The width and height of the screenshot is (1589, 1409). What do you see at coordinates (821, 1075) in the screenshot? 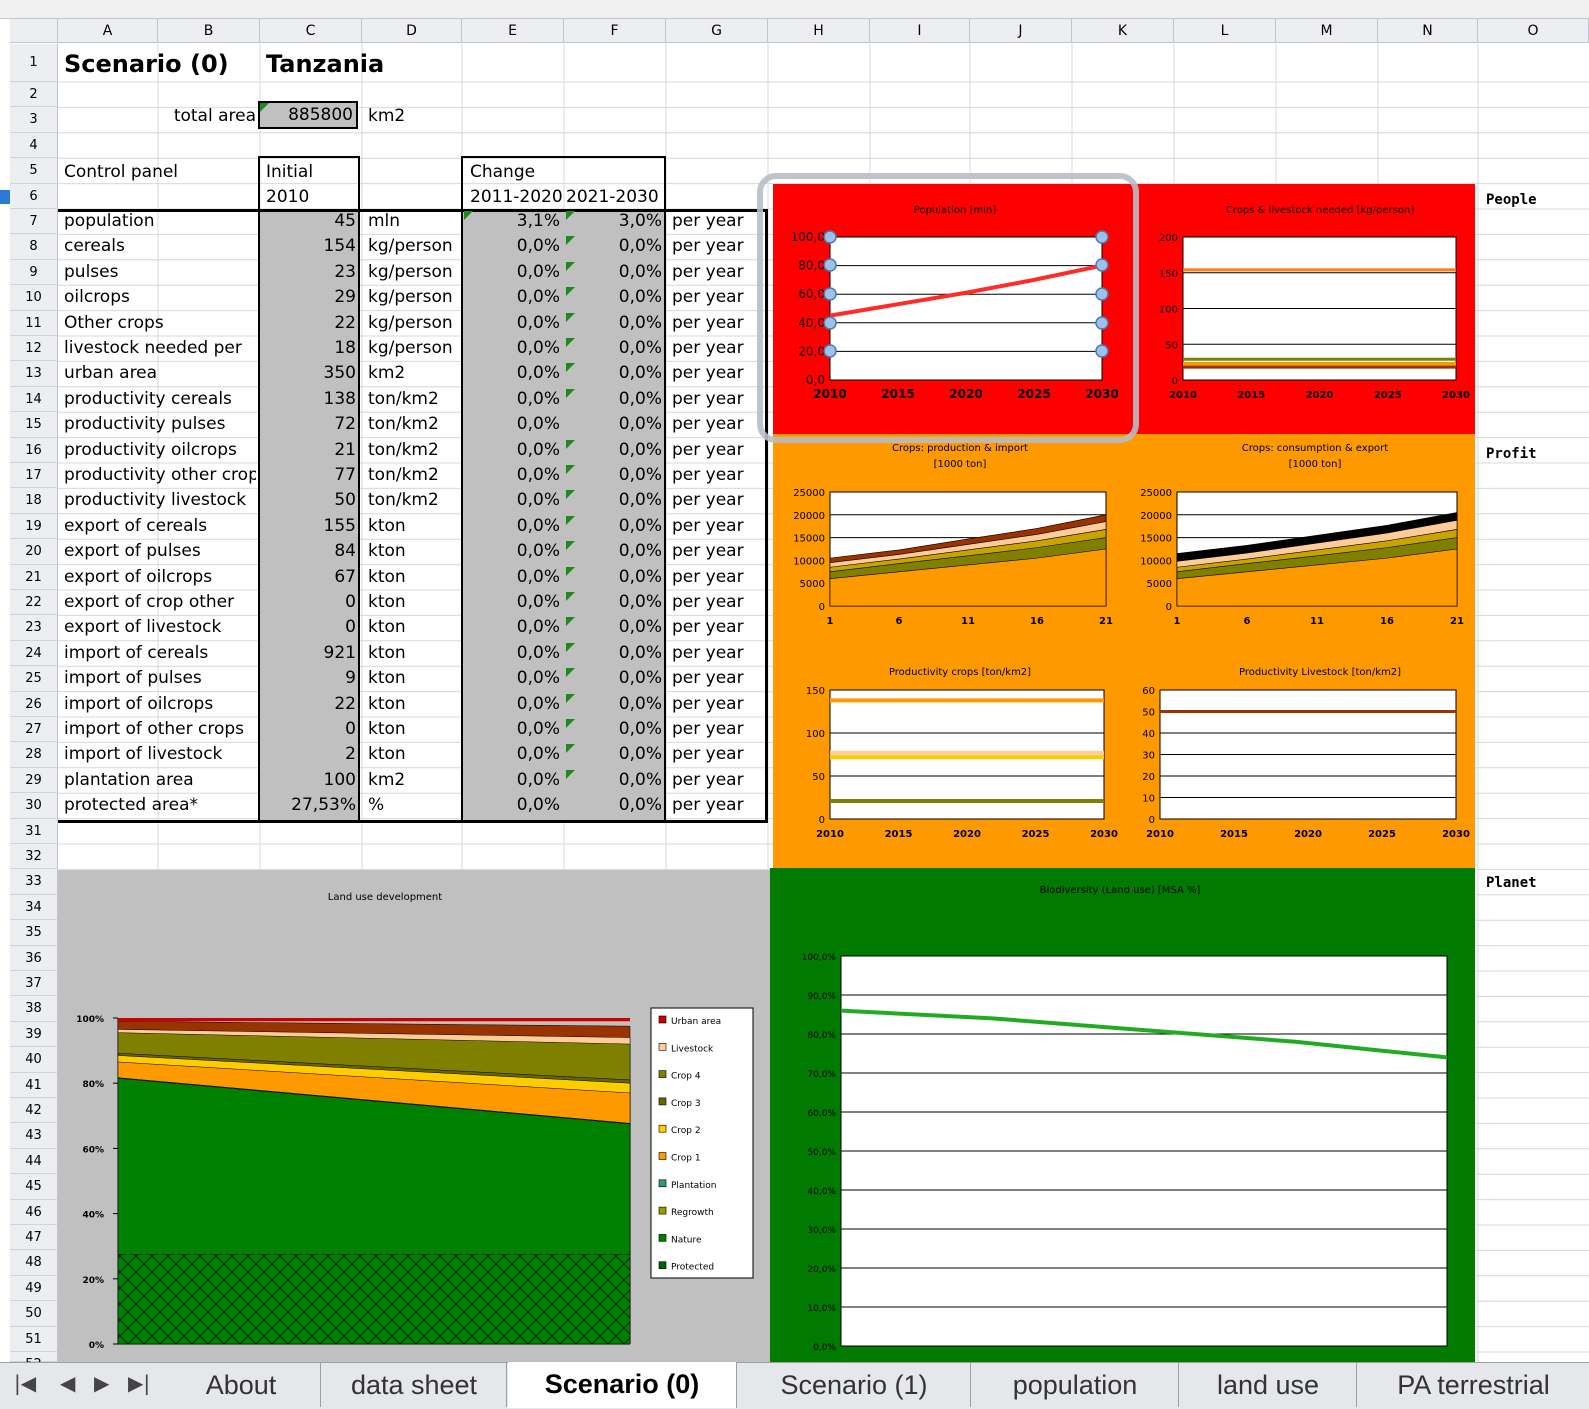
I see `y-tick-label: 70,0%` at bounding box center [821, 1075].